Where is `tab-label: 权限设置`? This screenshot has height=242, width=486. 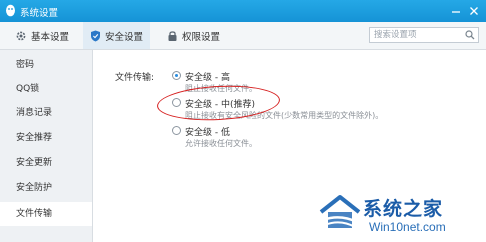 tab-label: 权限设置 is located at coordinates (201, 37).